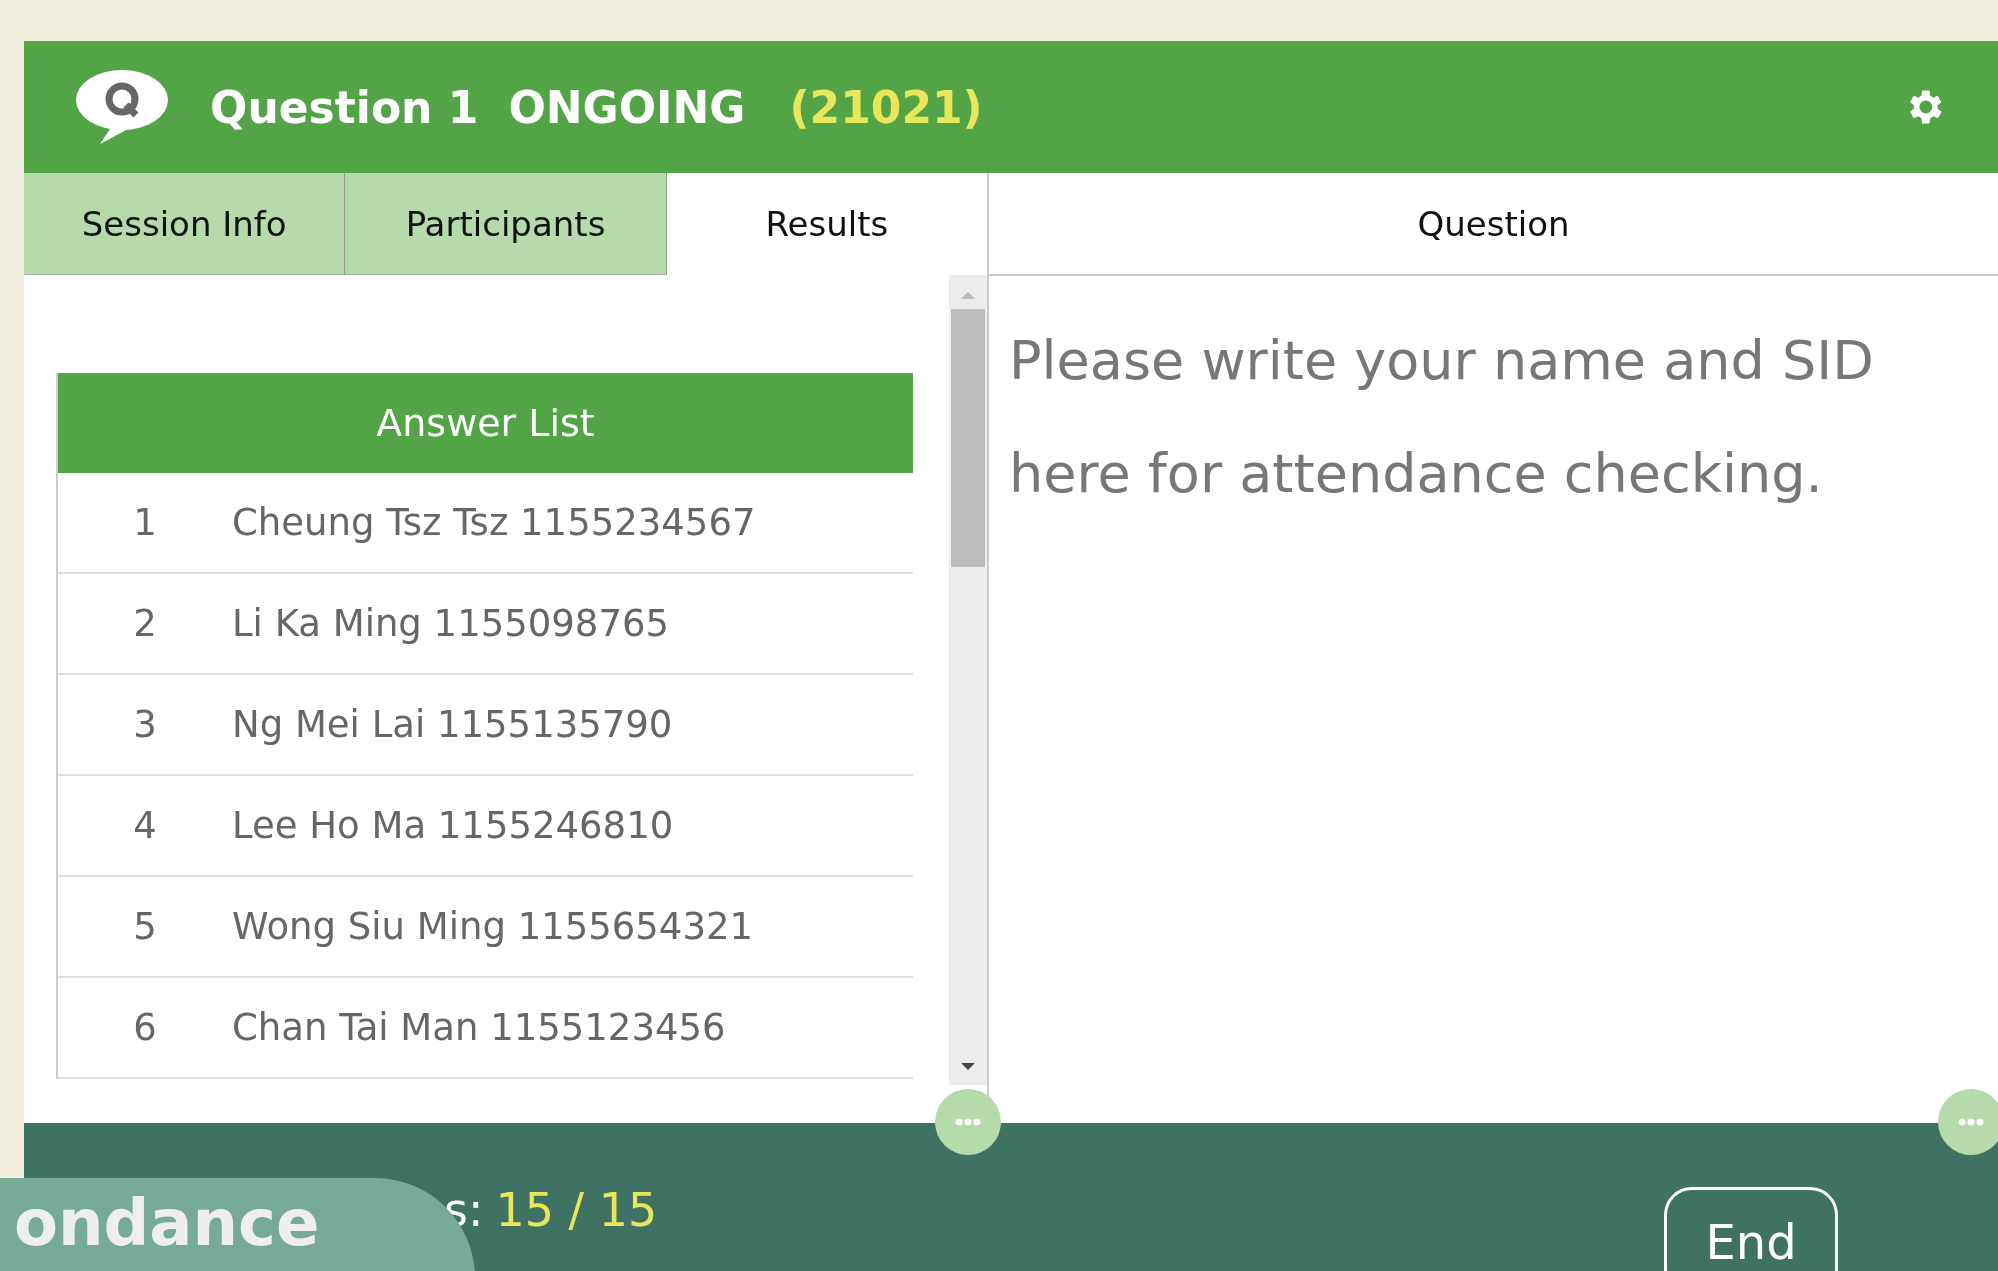  I want to click on row-number: 1, so click(145, 522).